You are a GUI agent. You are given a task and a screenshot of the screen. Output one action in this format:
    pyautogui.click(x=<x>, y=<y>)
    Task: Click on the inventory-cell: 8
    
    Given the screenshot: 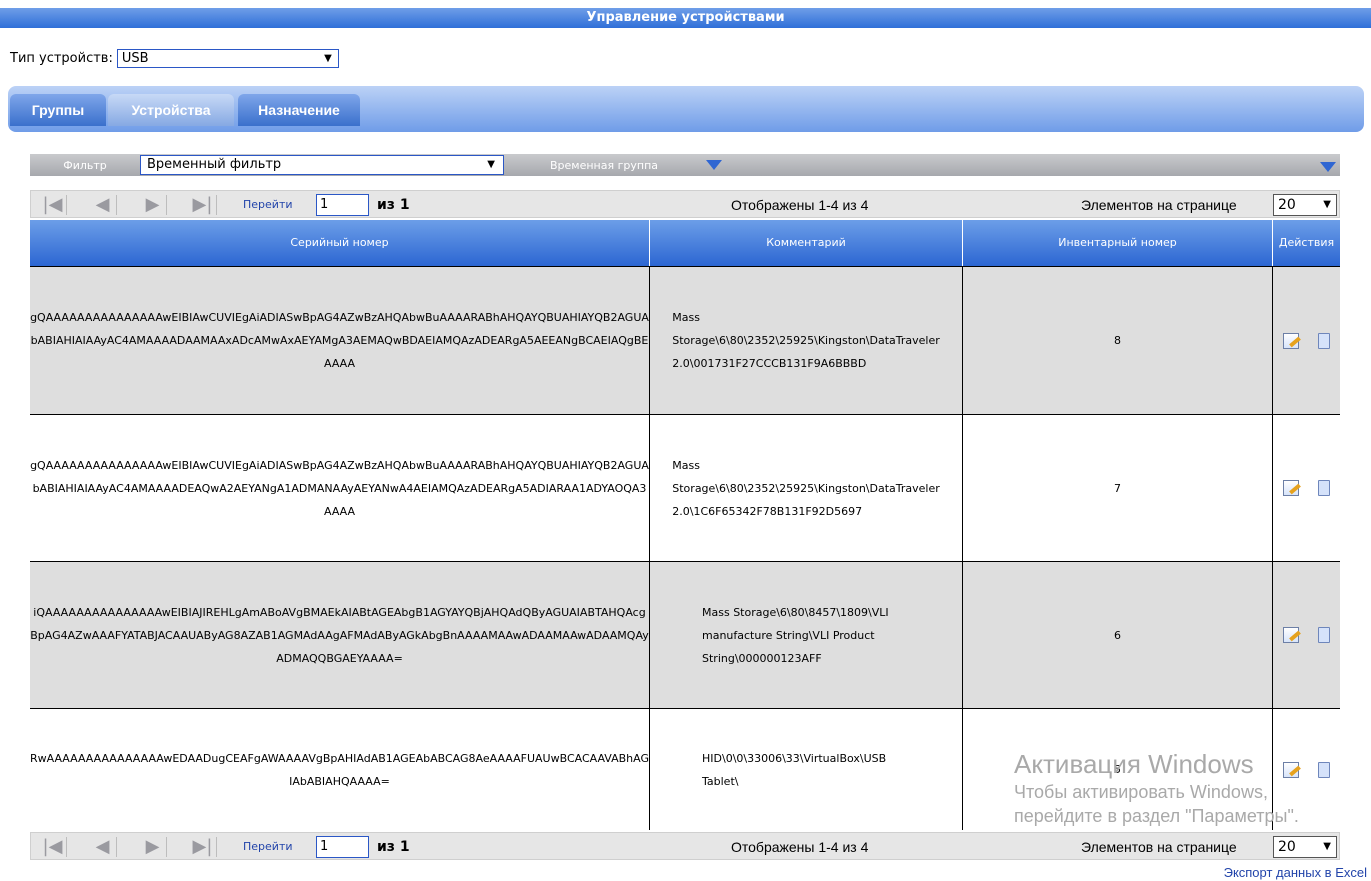 What is the action you would take?
    pyautogui.click(x=1118, y=340)
    